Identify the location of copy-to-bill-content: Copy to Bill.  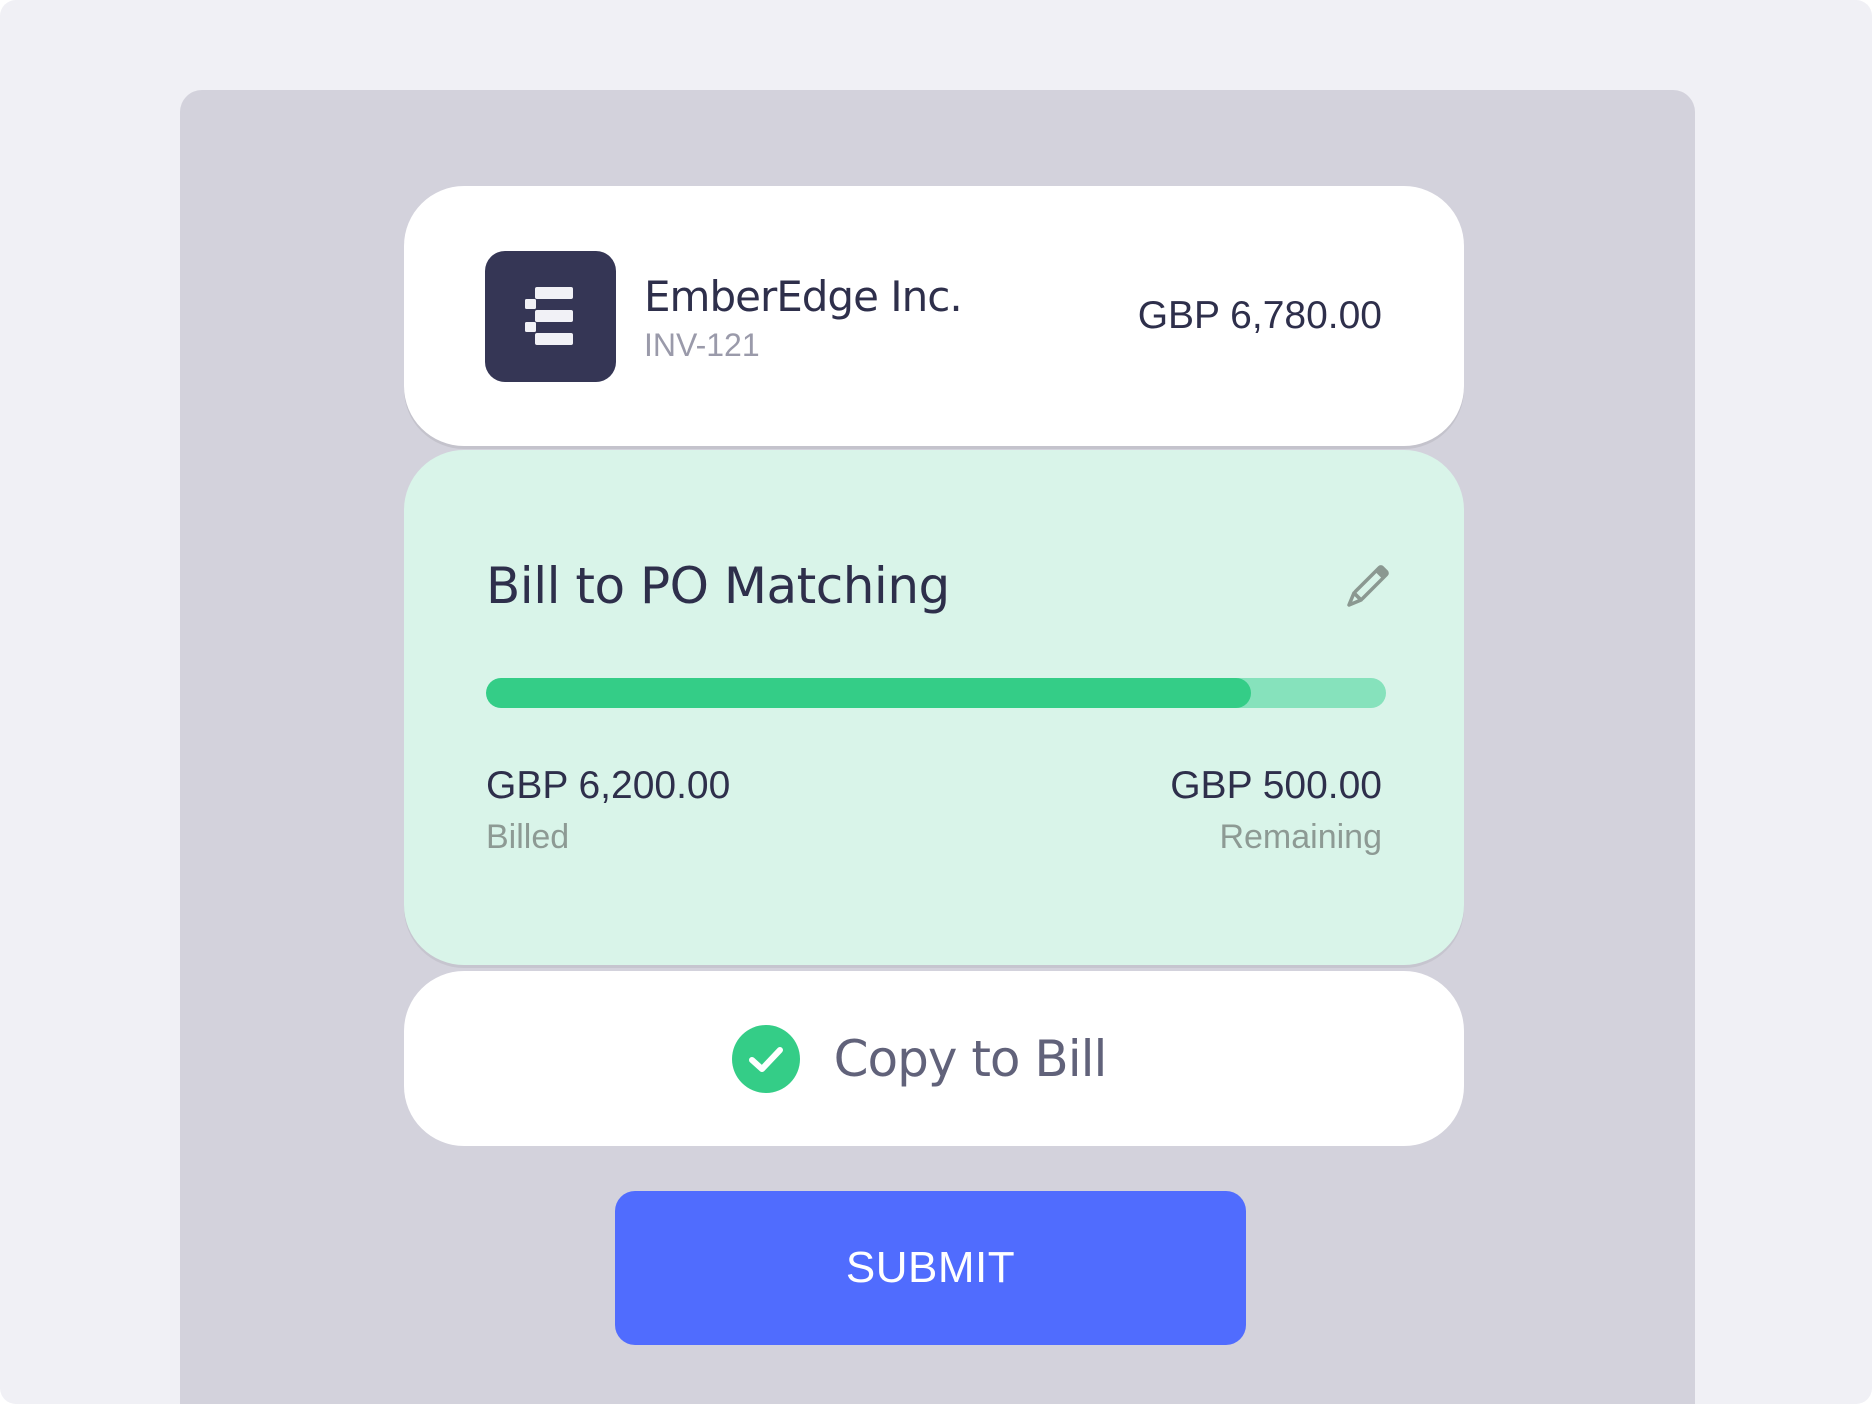
(919, 1058).